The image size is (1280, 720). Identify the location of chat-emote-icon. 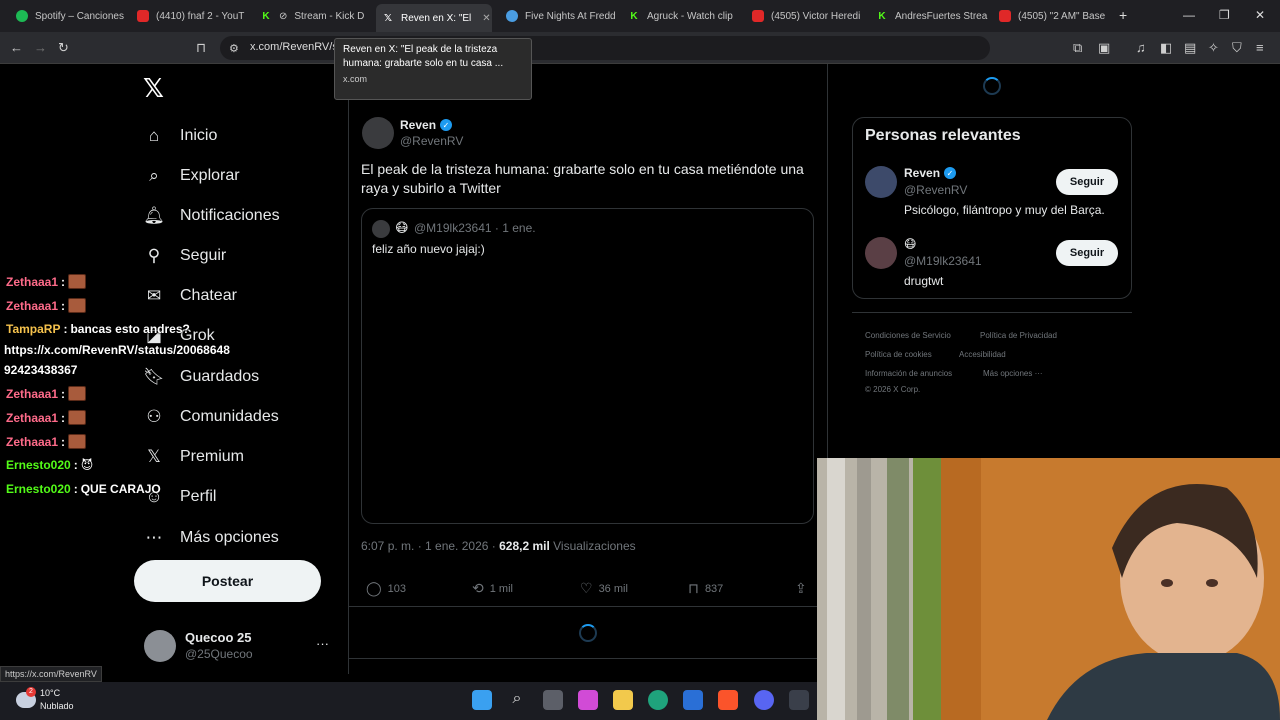
(77, 393).